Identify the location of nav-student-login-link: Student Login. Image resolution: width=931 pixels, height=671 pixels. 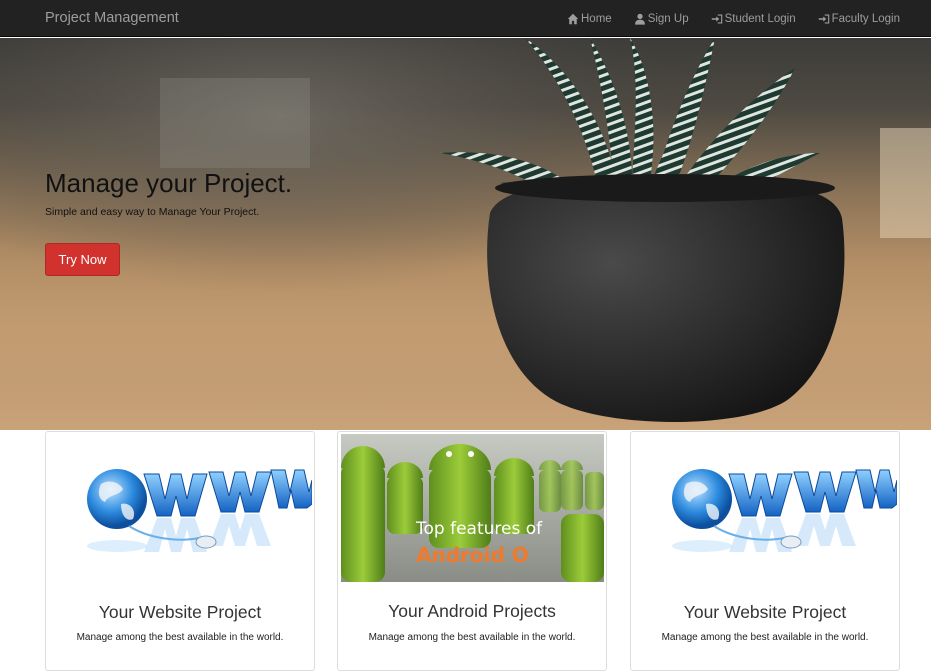
(753, 19).